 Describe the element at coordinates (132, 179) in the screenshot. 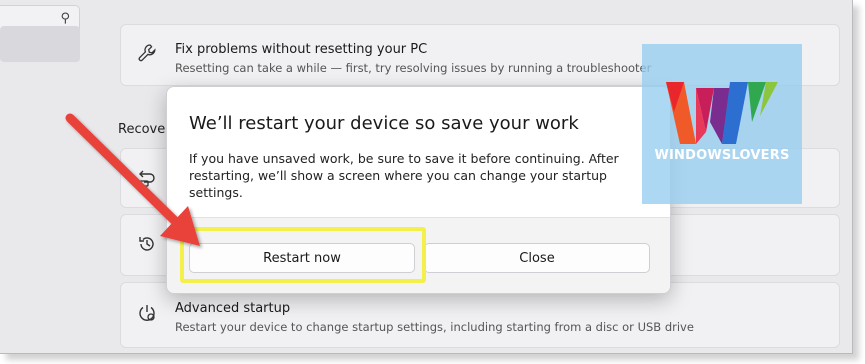

I see `red-arrow` at that location.